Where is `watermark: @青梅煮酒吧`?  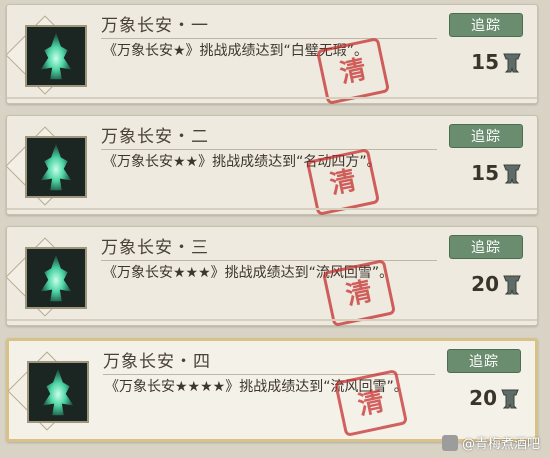 watermark: @青梅煮酒吧 is located at coordinates (490, 442).